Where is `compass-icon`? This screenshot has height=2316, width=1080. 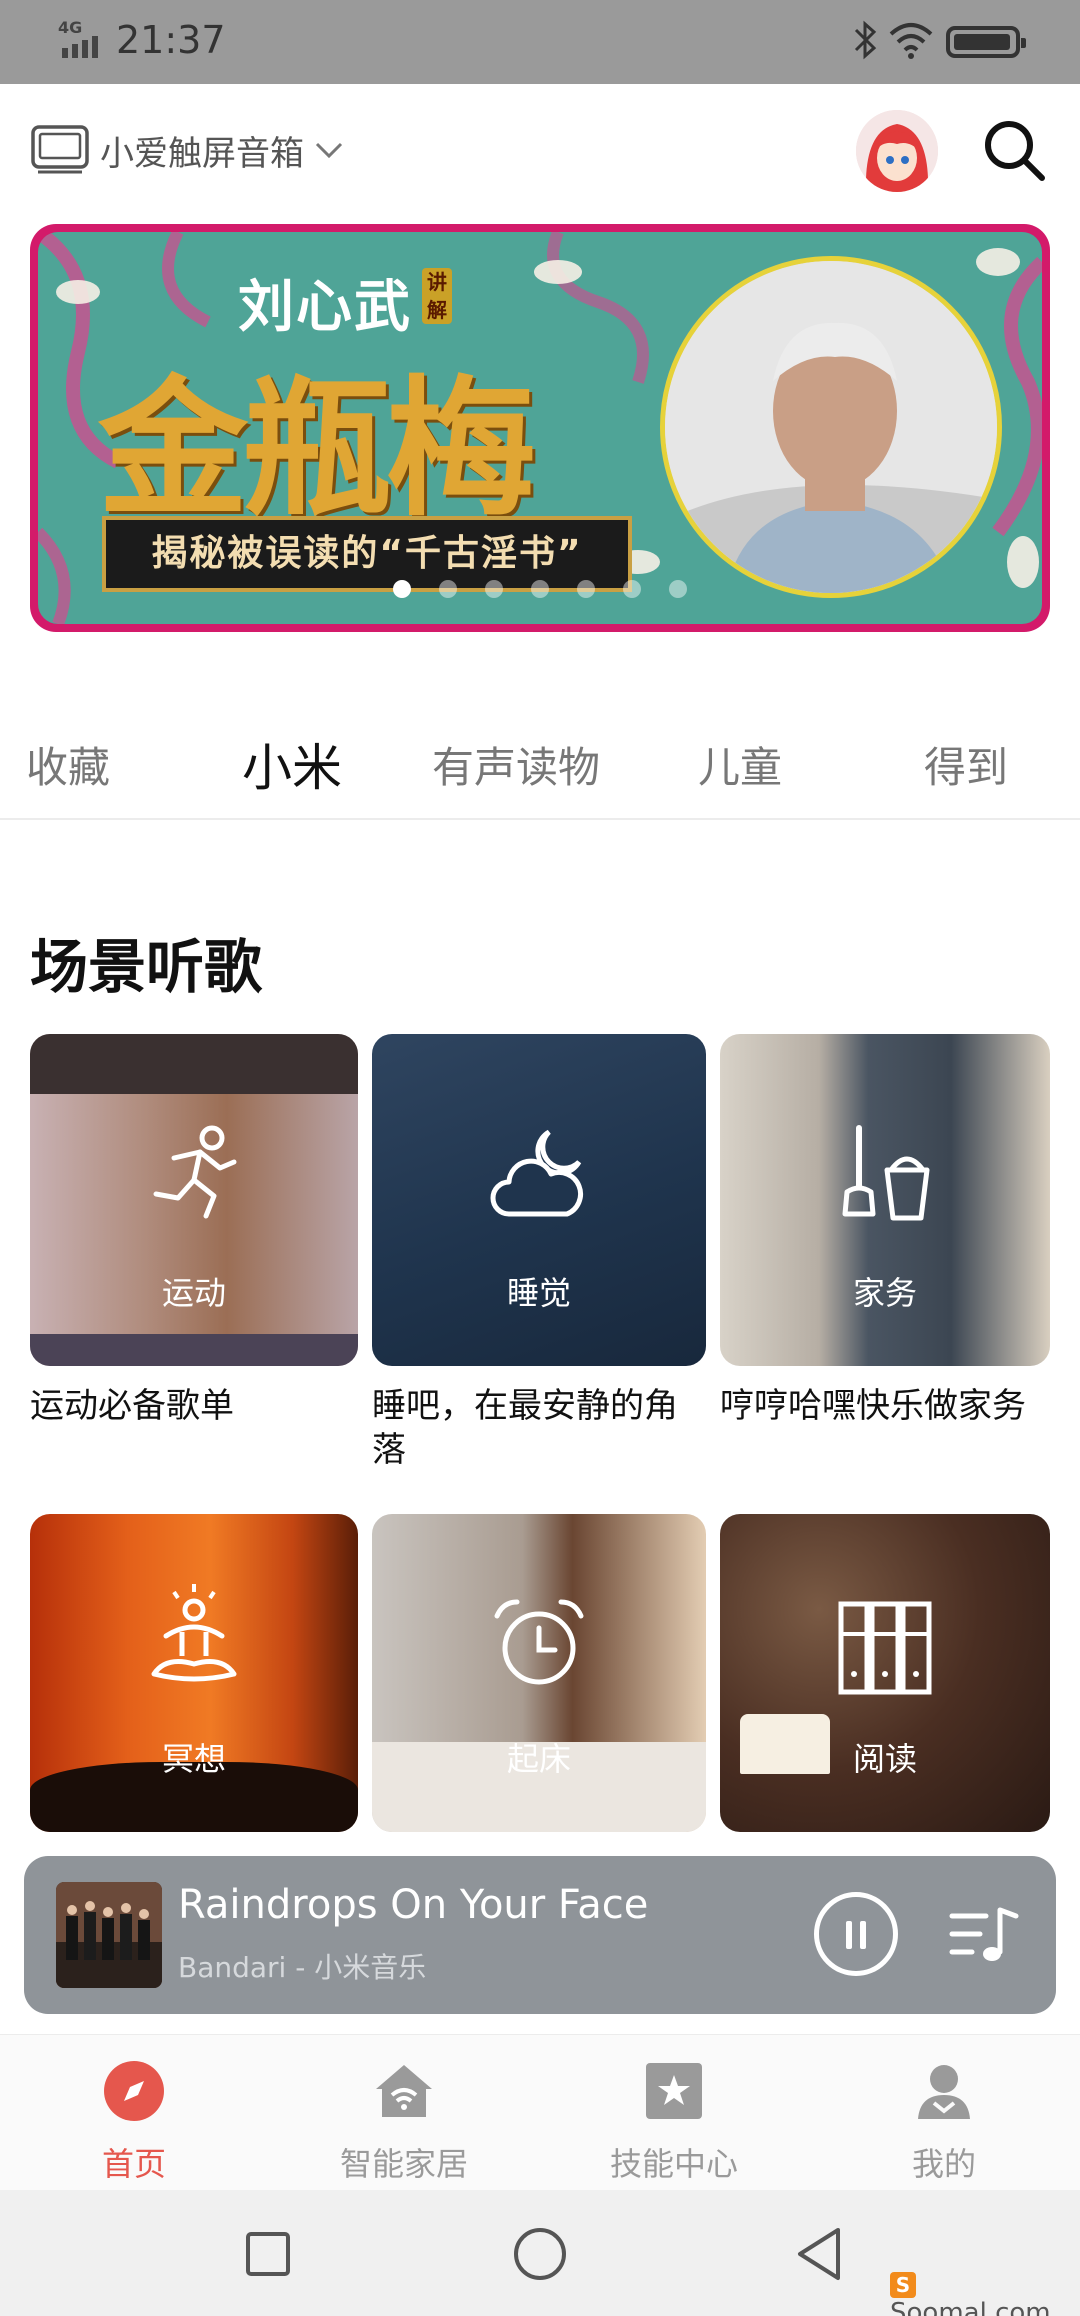 compass-icon is located at coordinates (134, 2091).